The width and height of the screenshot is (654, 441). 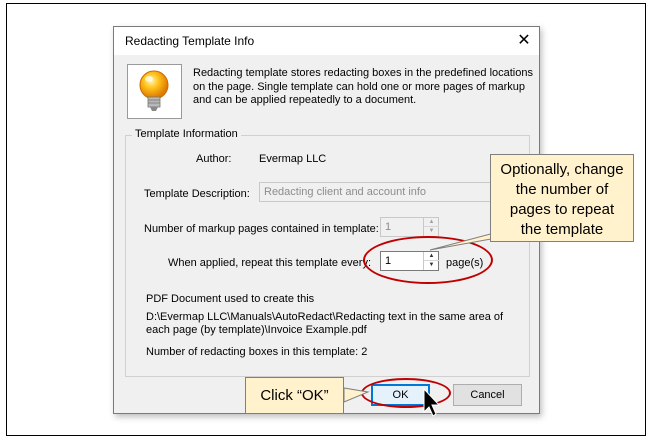 I want to click on callout-line-1: Optionally, change, so click(x=562, y=169).